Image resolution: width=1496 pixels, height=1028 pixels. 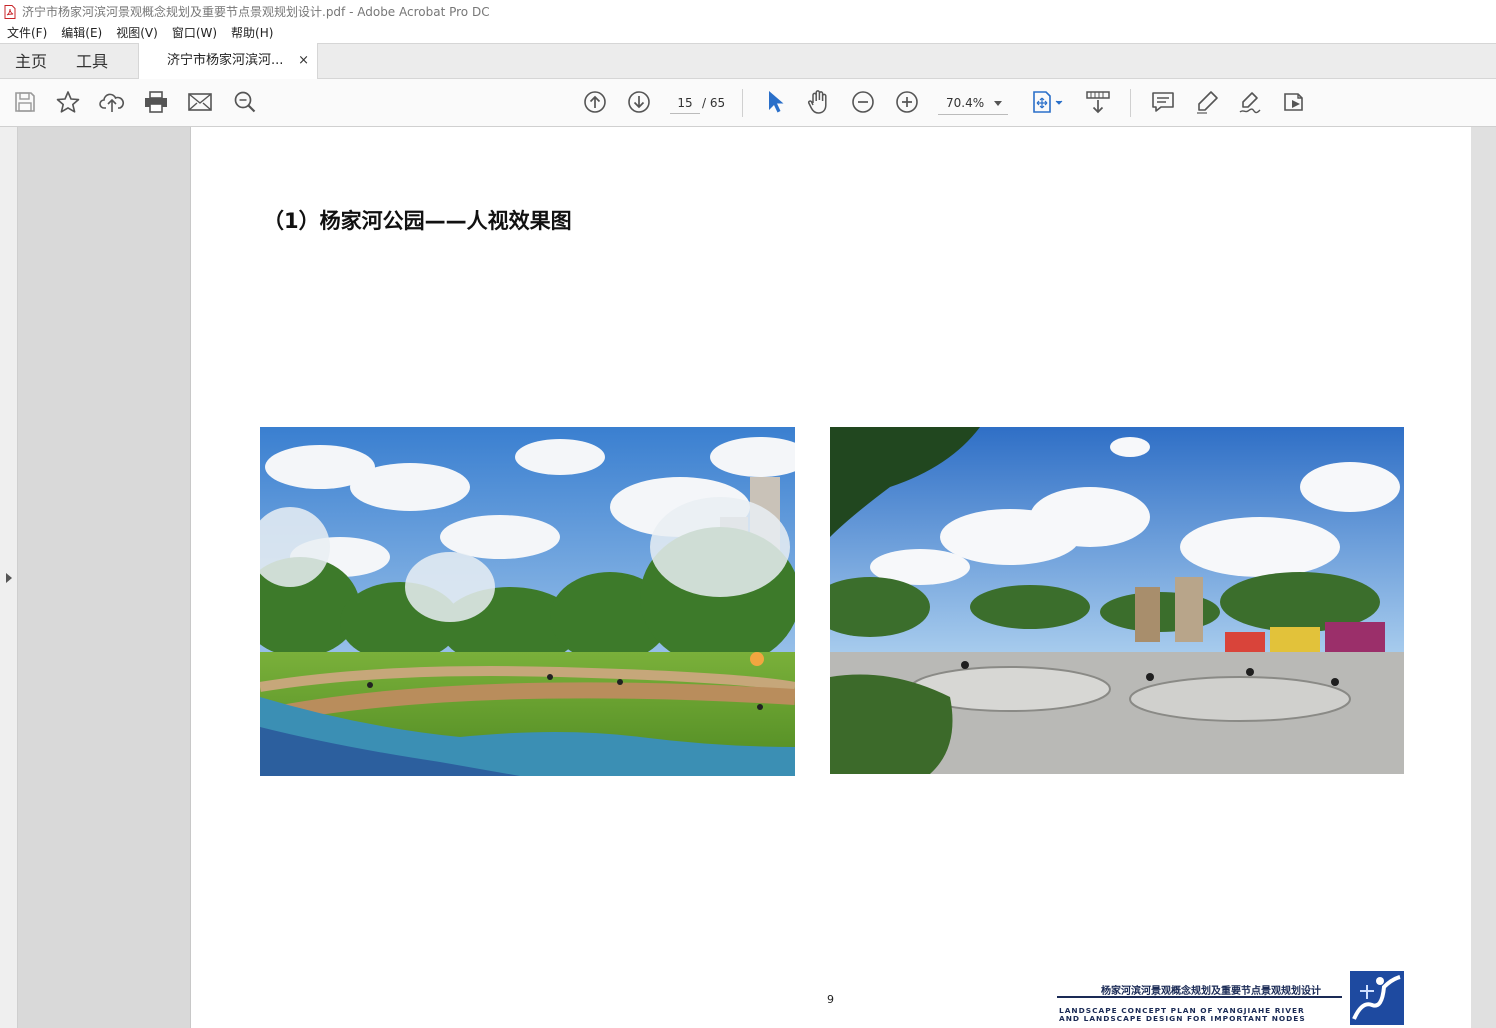 I want to click on highlight-pen-icon, so click(x=1207, y=102).